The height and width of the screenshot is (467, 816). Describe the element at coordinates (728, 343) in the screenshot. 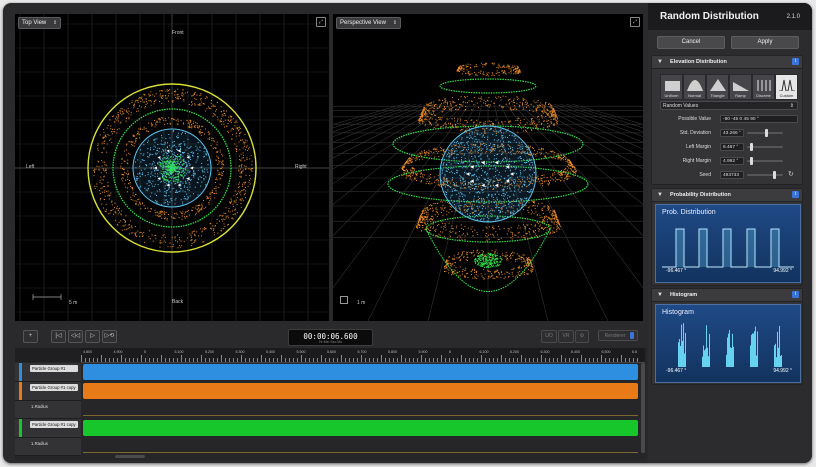

I see `histogram-graph: Histogram -96.467 ° 94.992 °` at that location.